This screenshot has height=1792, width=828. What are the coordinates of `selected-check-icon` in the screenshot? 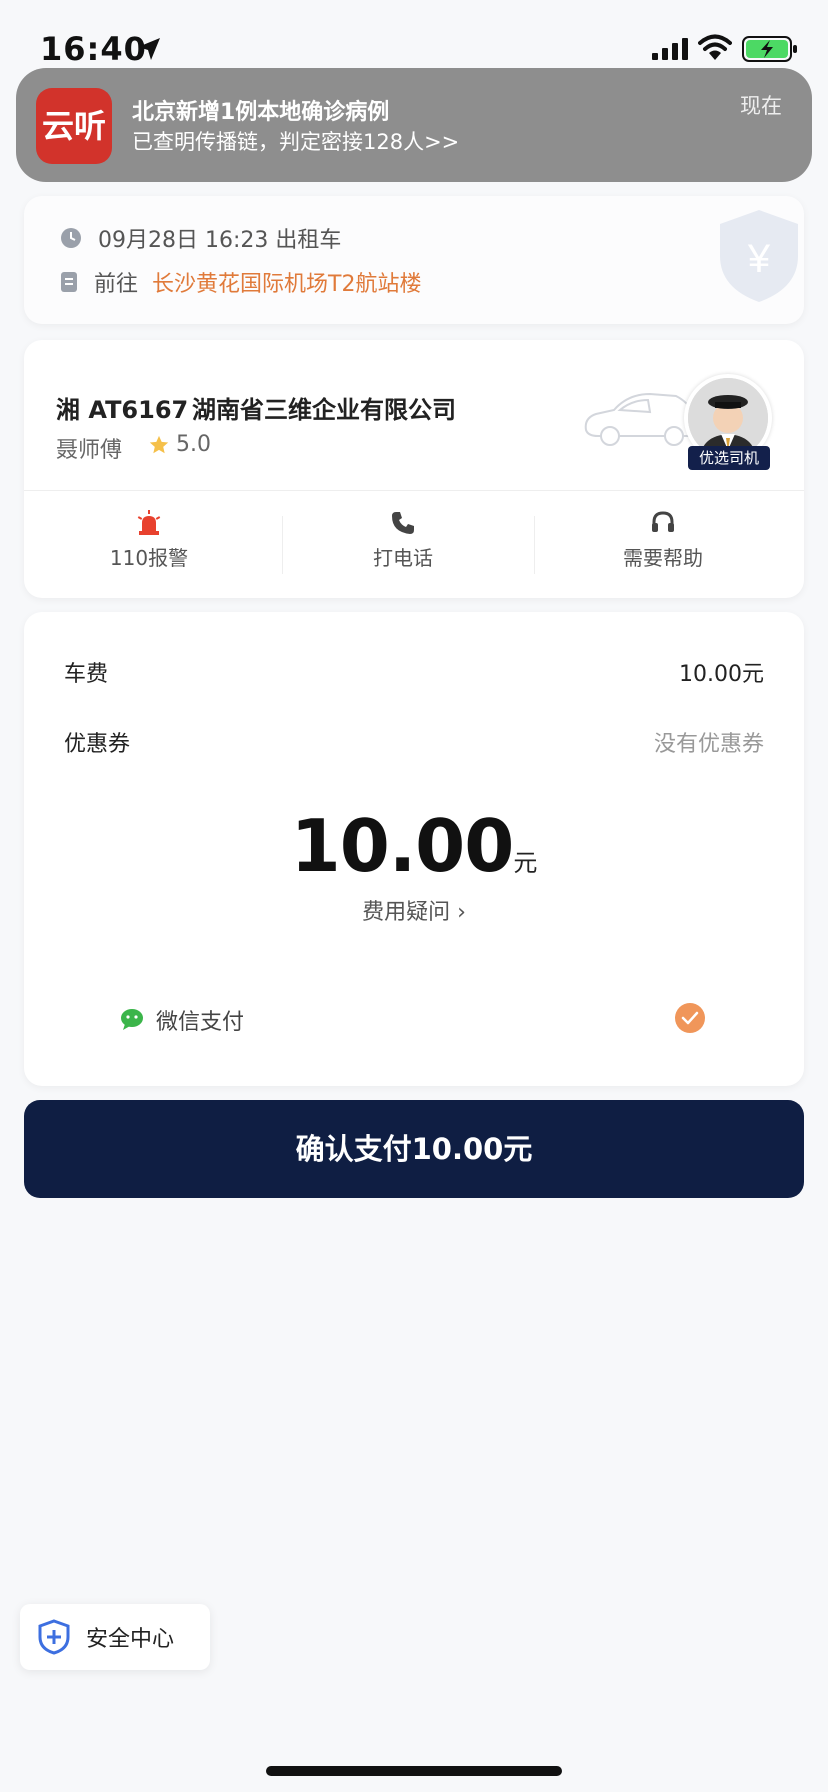 It's located at (690, 1018).